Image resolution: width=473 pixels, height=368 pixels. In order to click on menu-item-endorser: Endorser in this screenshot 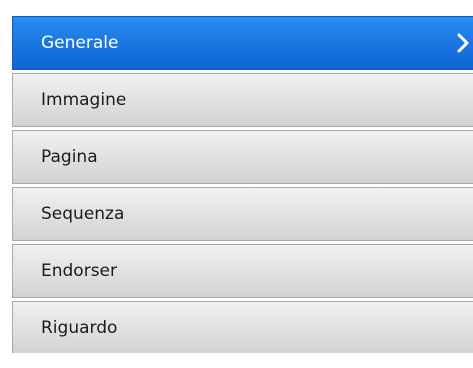, I will do `click(242, 271)`.